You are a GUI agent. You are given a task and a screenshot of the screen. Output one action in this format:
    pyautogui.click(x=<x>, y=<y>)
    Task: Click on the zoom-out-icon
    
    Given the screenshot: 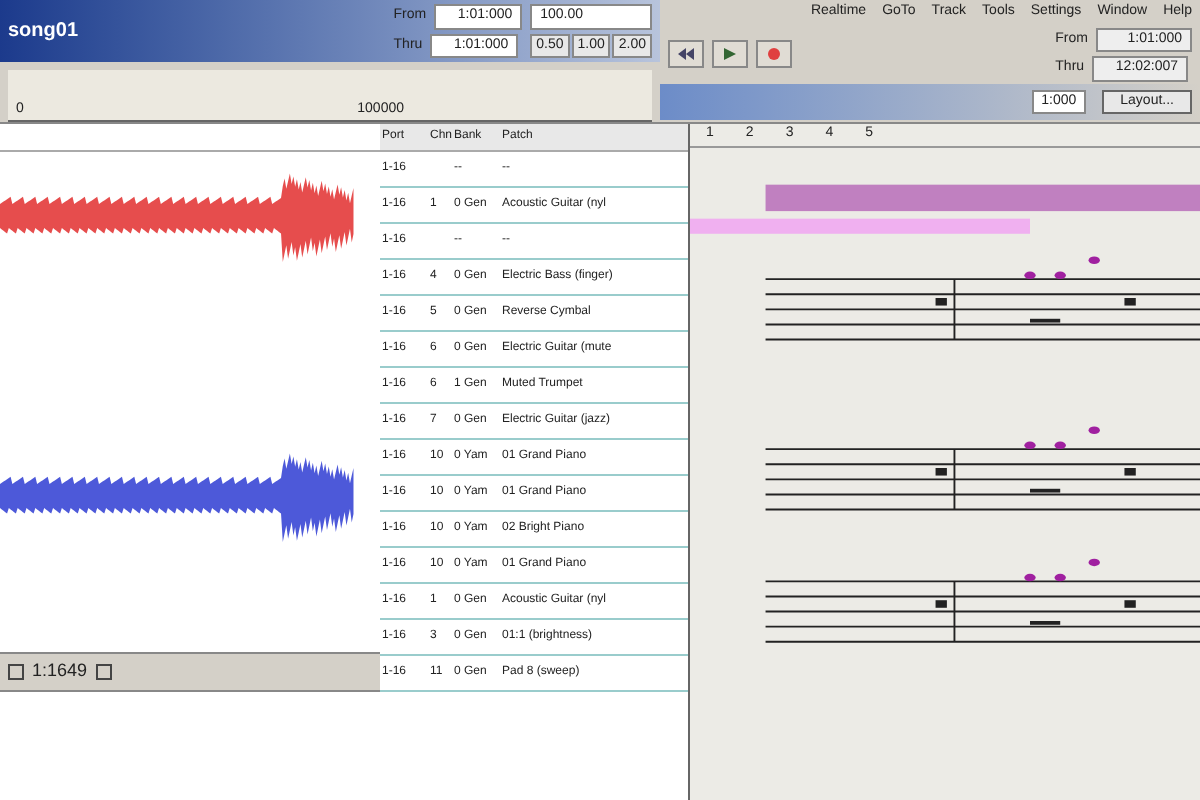 What is the action you would take?
    pyautogui.click(x=16, y=671)
    